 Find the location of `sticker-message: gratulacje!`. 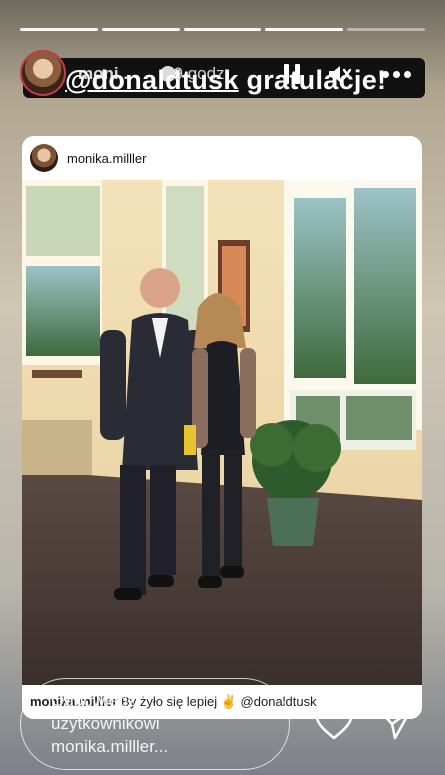

sticker-message: gratulacje! is located at coordinates (316, 80).